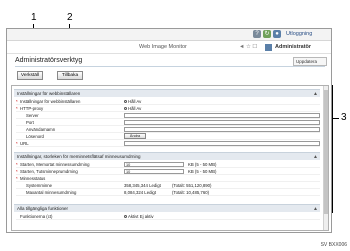 This screenshot has width=350, height=251. Describe the element at coordinates (36, 216) in the screenshot. I see `row-label: Funktionerna (ct)` at that location.